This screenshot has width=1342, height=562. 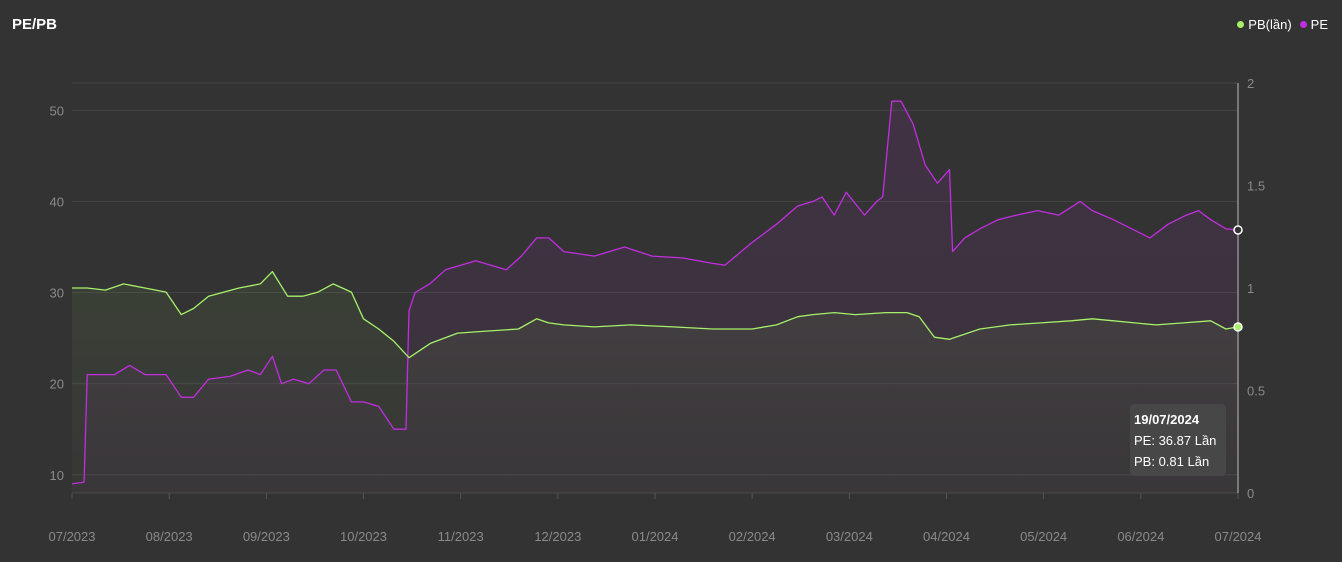 I want to click on tooltip-pe: PE: 36.87 Lần, so click(x=1175, y=440).